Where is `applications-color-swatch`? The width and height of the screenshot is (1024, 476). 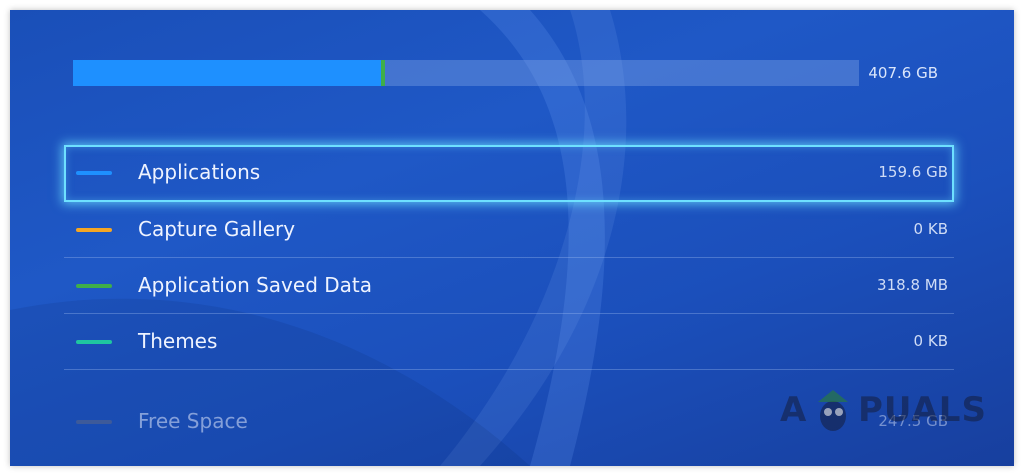
applications-color-swatch is located at coordinates (94, 173).